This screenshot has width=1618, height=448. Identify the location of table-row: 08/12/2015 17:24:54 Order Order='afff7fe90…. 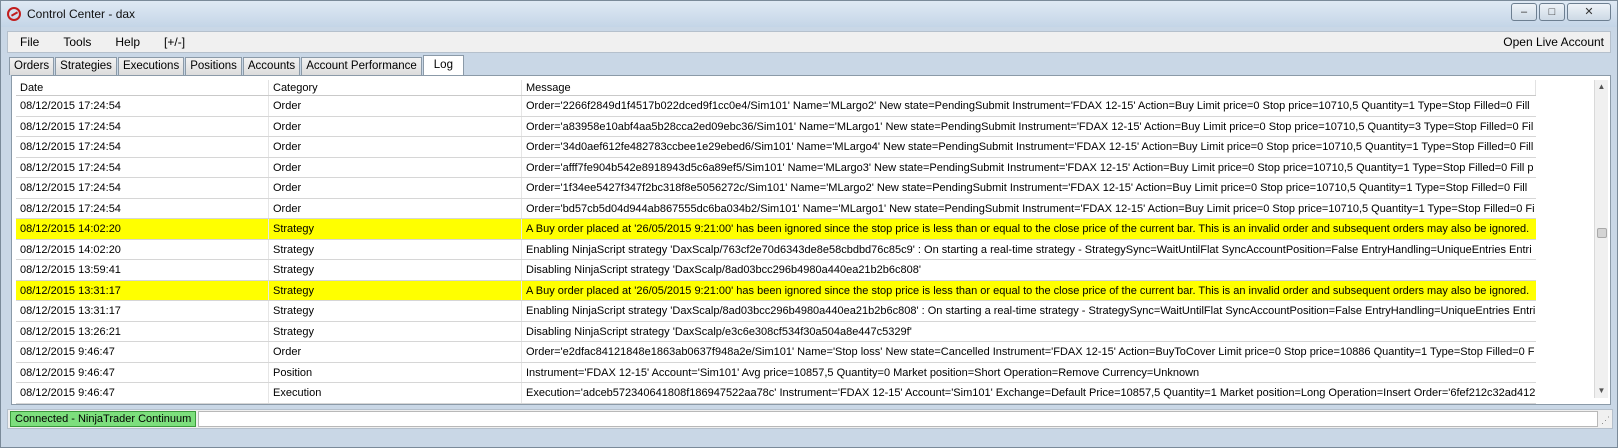
(776, 167).